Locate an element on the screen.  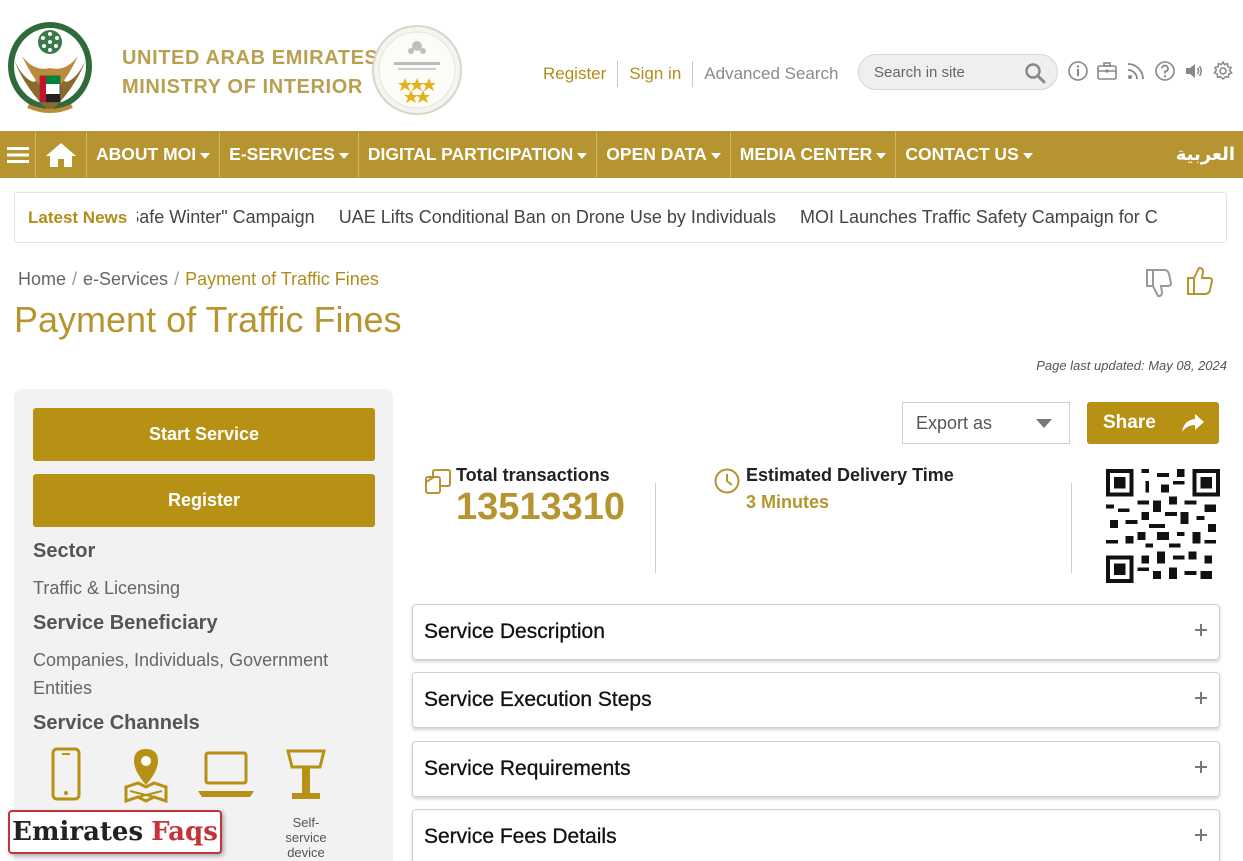
nav-about-moi: ABOUT MOI is located at coordinates (154, 154).